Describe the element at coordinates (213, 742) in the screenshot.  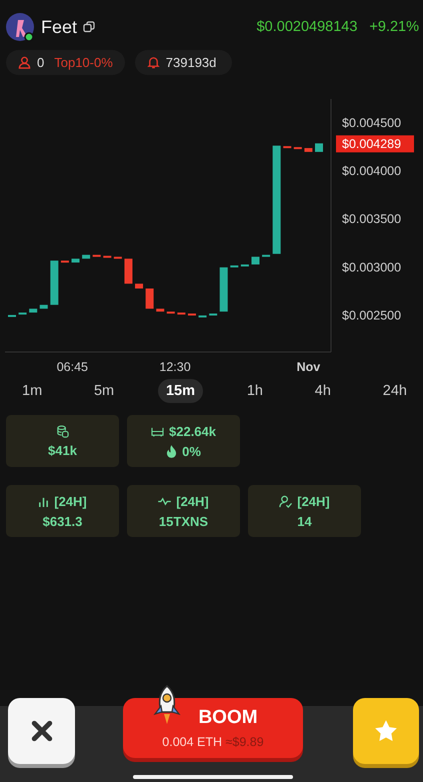
I see `boom-amount: 0.004 ETH ≈$9.89` at that location.